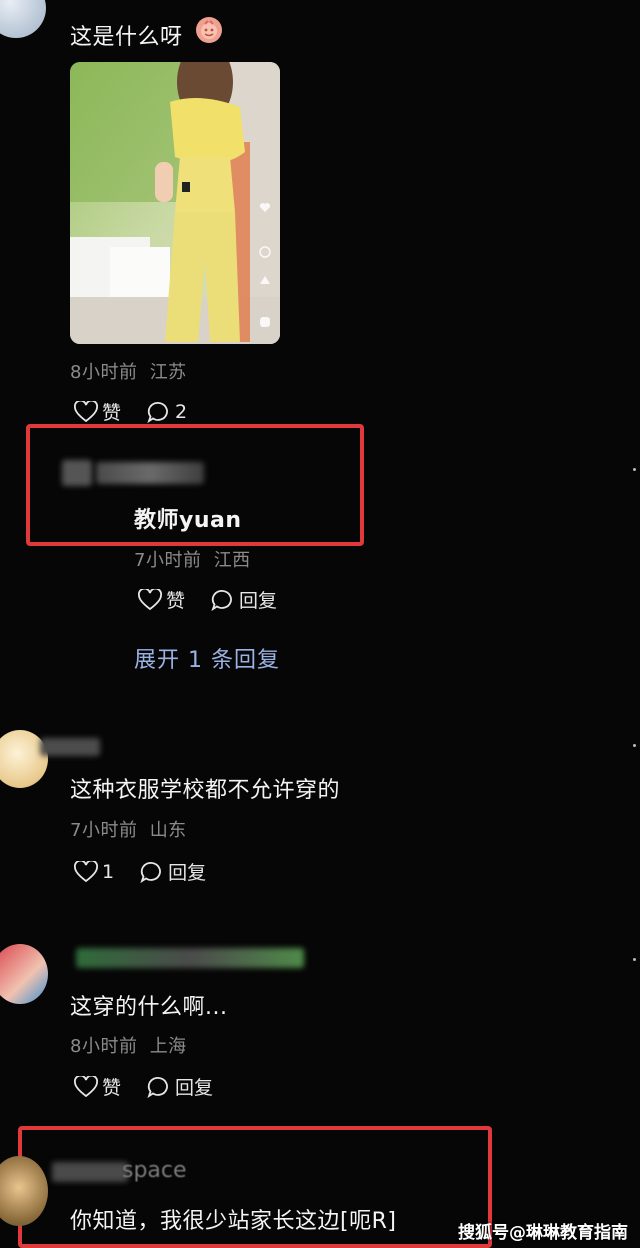 The image size is (640, 1248). What do you see at coordinates (168, 372) in the screenshot?
I see `comment-location: 江苏` at bounding box center [168, 372].